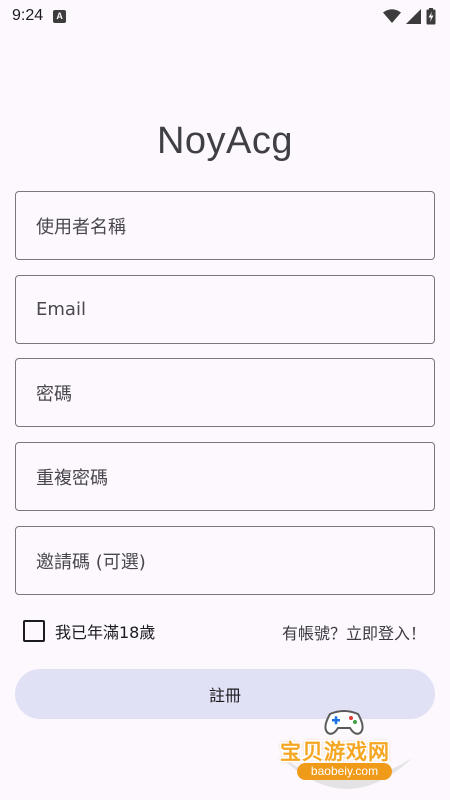  I want to click on password-placeholder: 密碼, so click(54, 394).